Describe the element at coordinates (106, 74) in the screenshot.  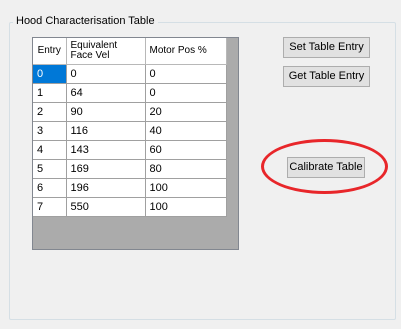
I see `face-vel-cell: 0` at that location.